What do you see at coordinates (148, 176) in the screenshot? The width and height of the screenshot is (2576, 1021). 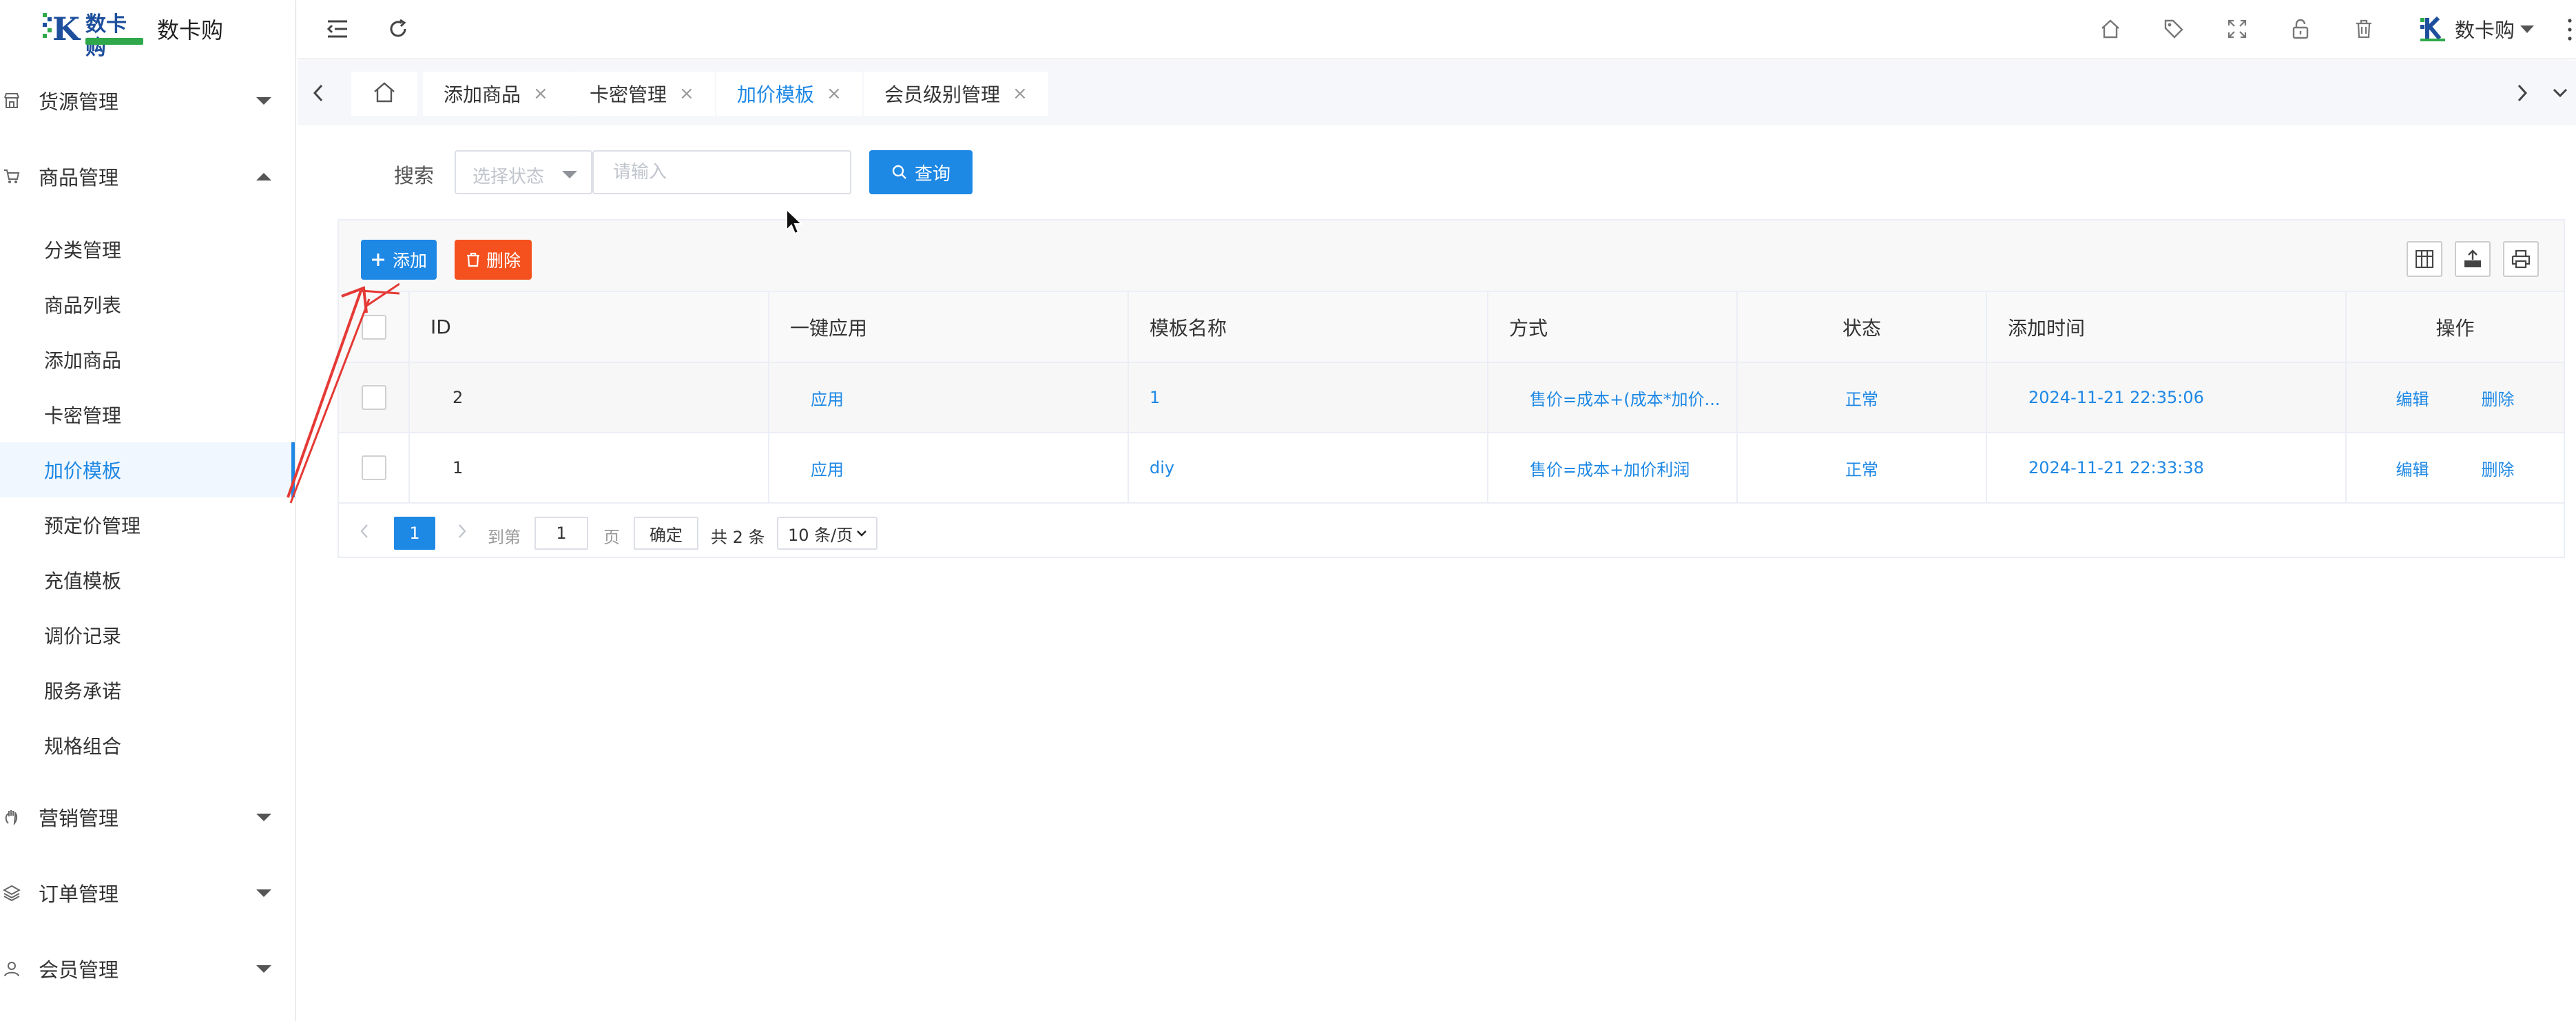 I see `menu-group-goods: 商品管理` at bounding box center [148, 176].